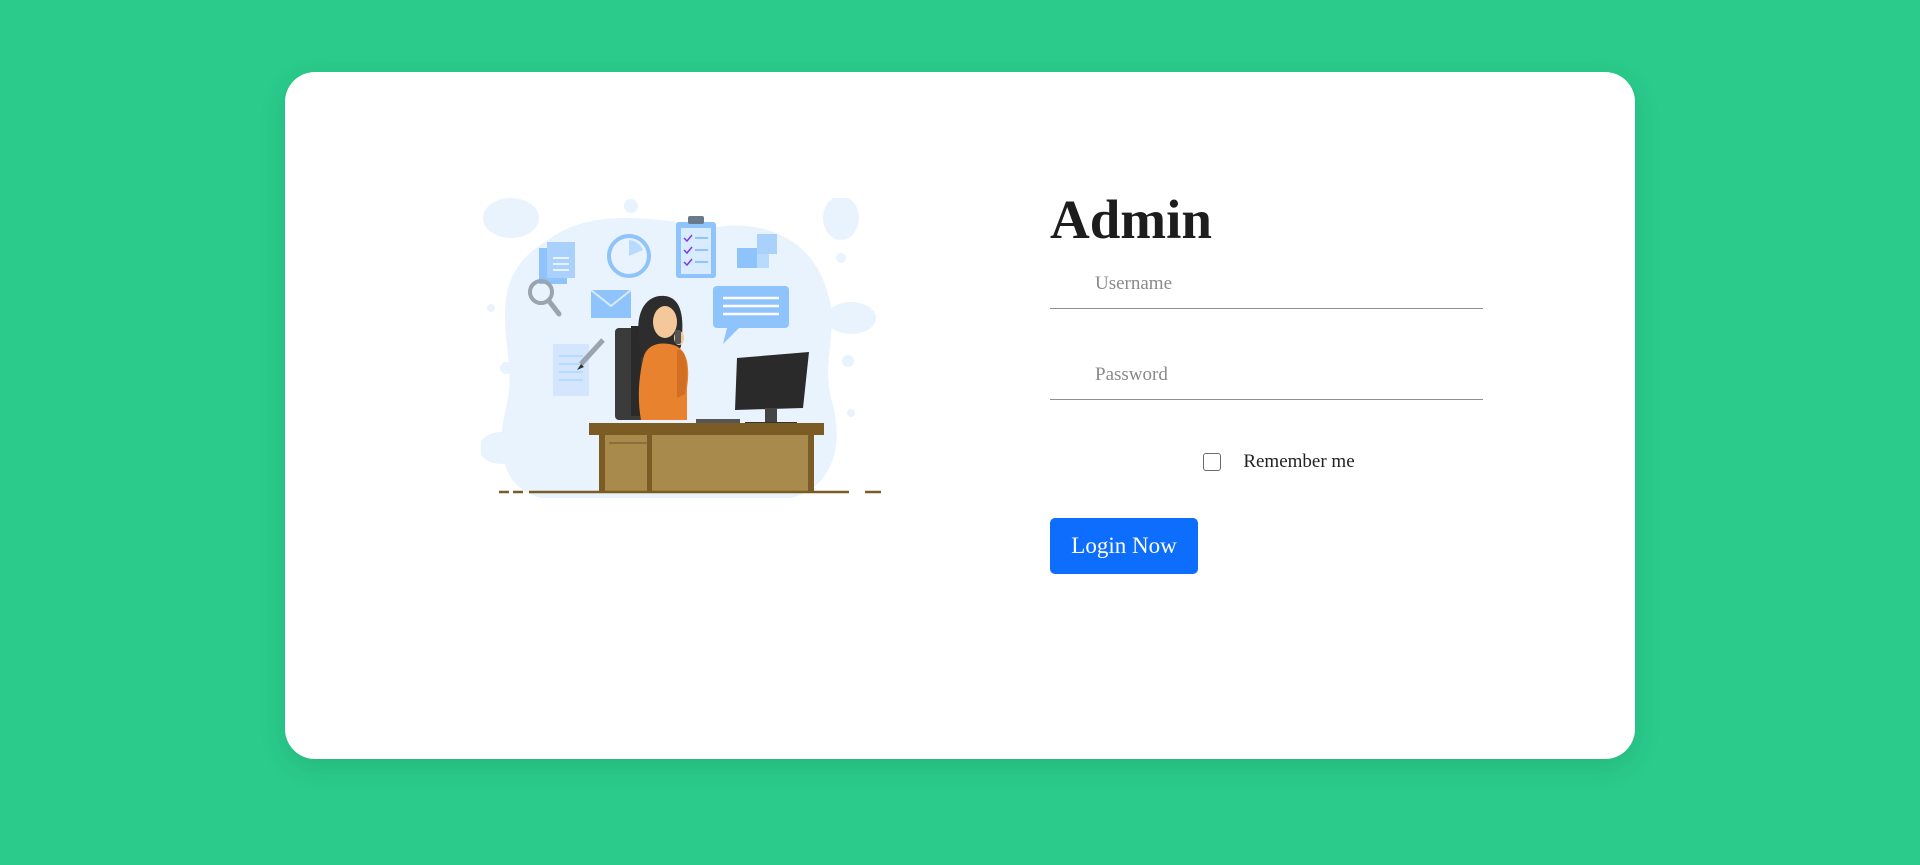  What do you see at coordinates (1124, 546) in the screenshot?
I see `login-button: Login Now` at bounding box center [1124, 546].